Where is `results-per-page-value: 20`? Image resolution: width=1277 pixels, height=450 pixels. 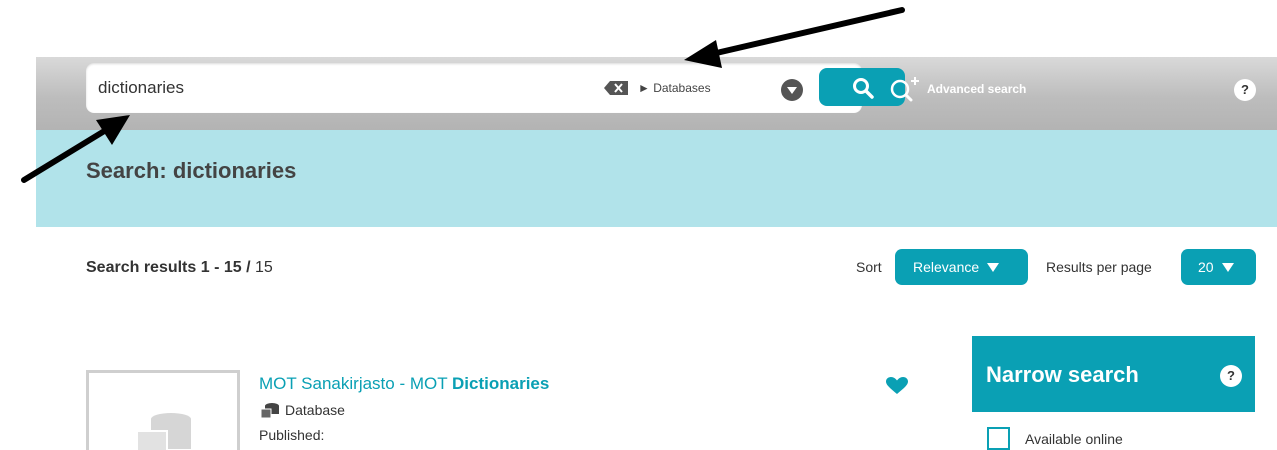 results-per-page-value: 20 is located at coordinates (1206, 267).